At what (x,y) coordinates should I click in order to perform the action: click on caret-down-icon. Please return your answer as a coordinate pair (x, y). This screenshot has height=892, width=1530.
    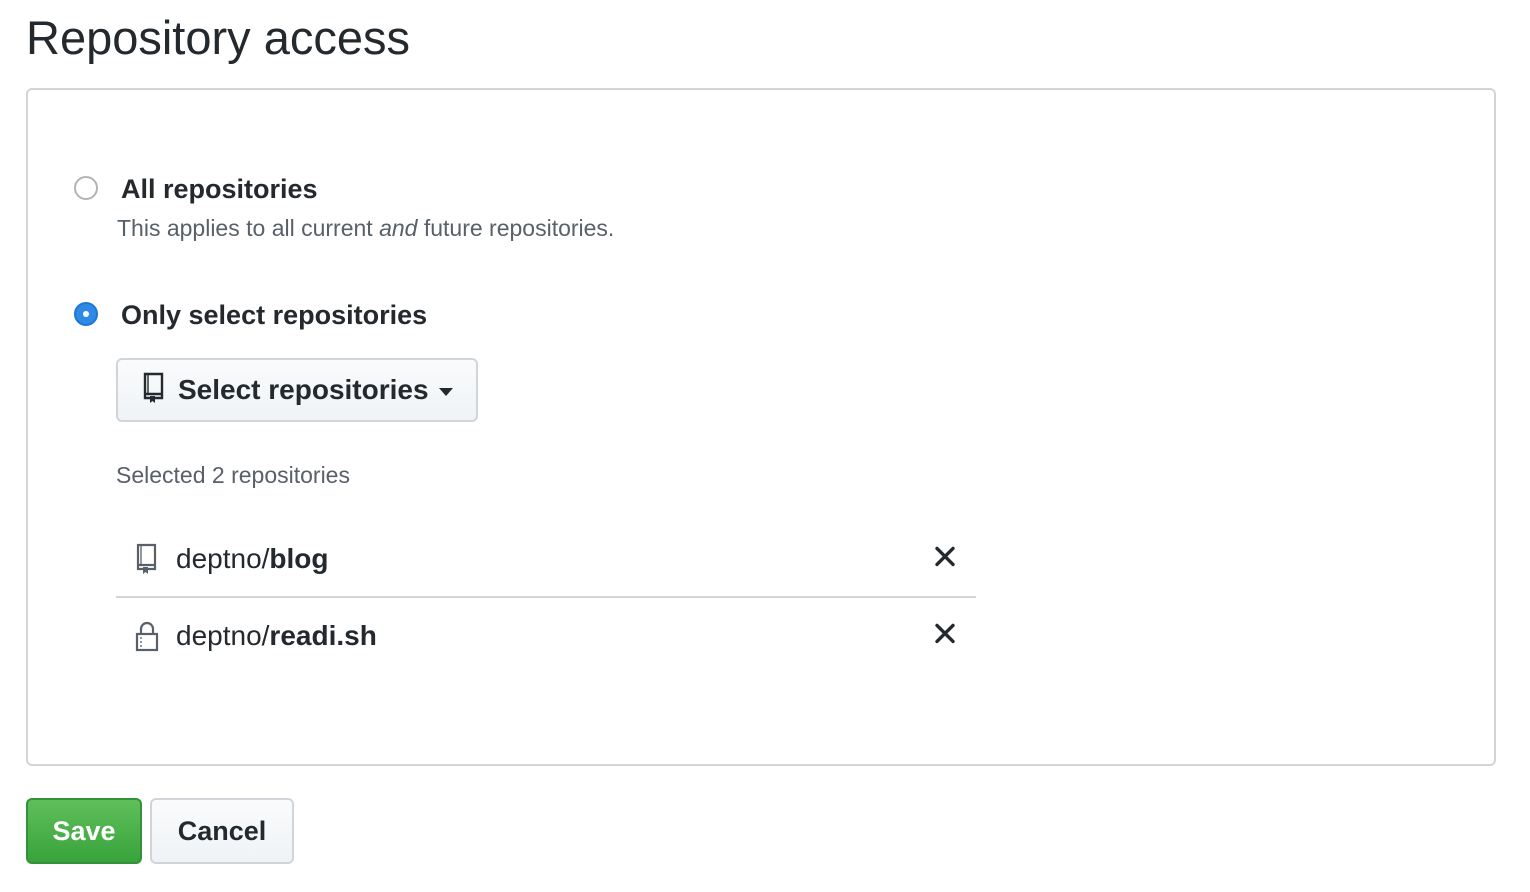
    Looking at the image, I should click on (445, 392).